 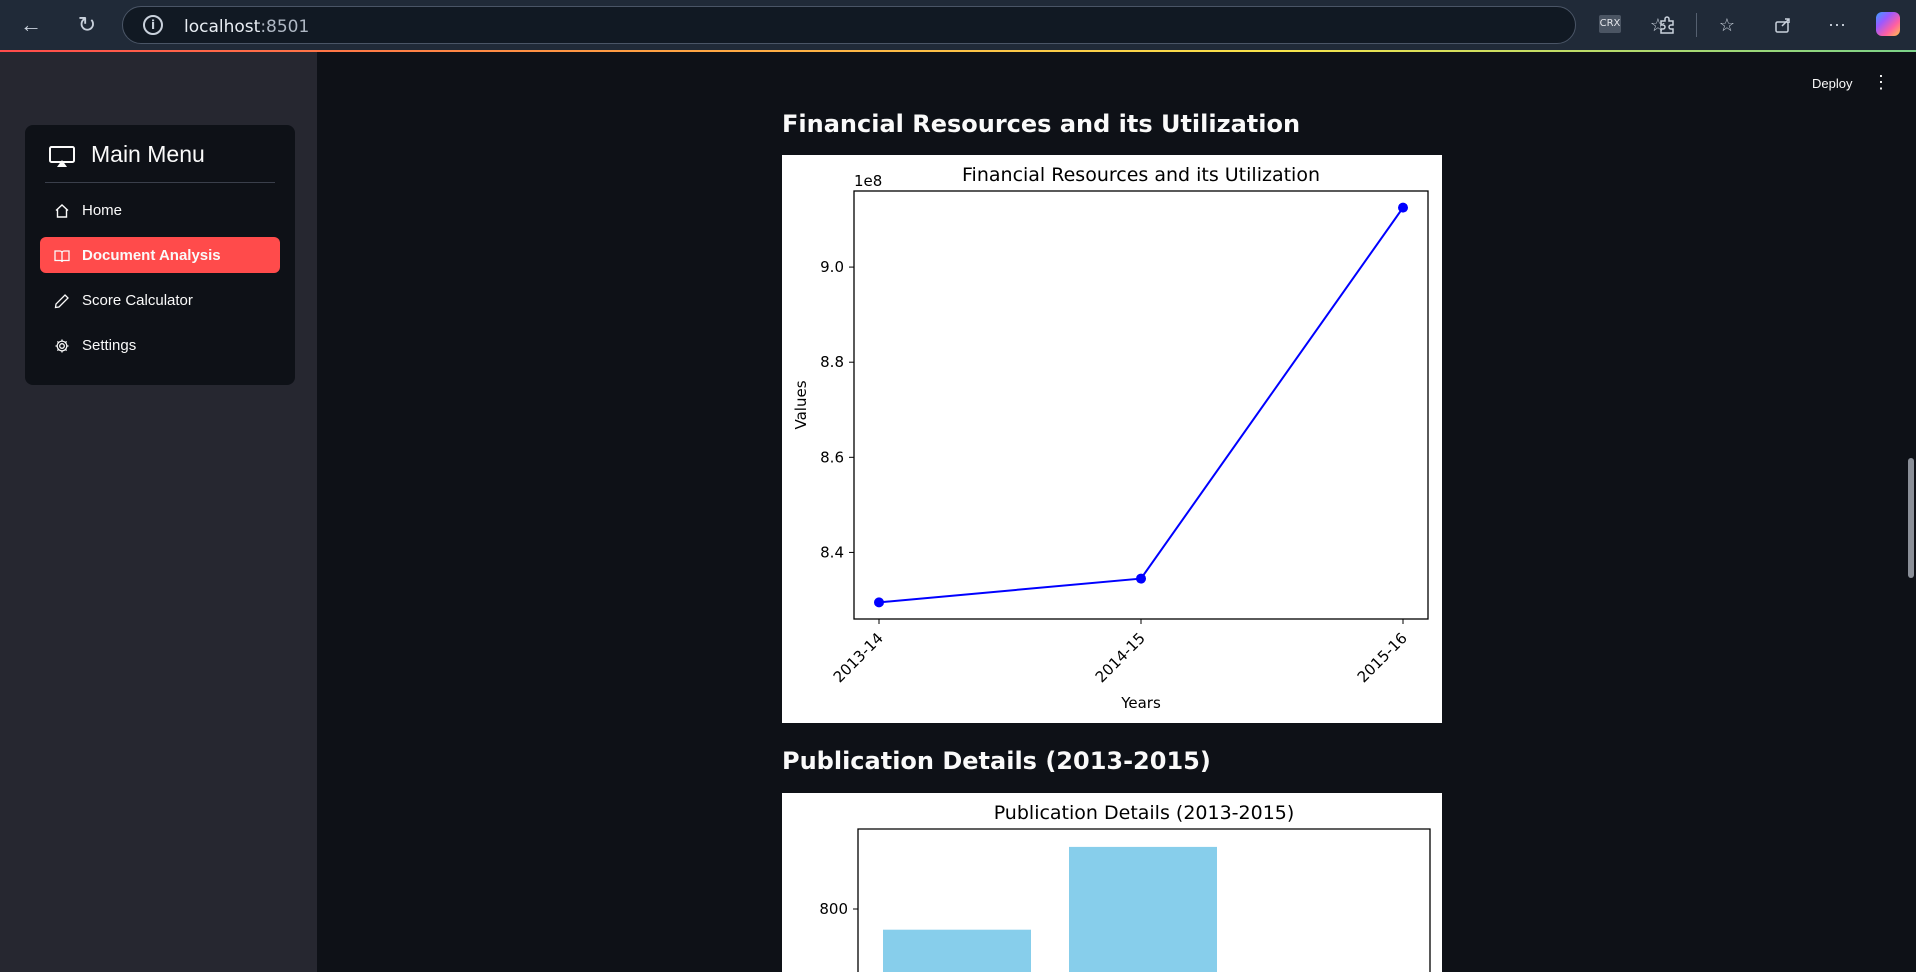 I want to click on publication-chart-svg: Publication Details (2013-2015) 800, so click(x=1125, y=887).